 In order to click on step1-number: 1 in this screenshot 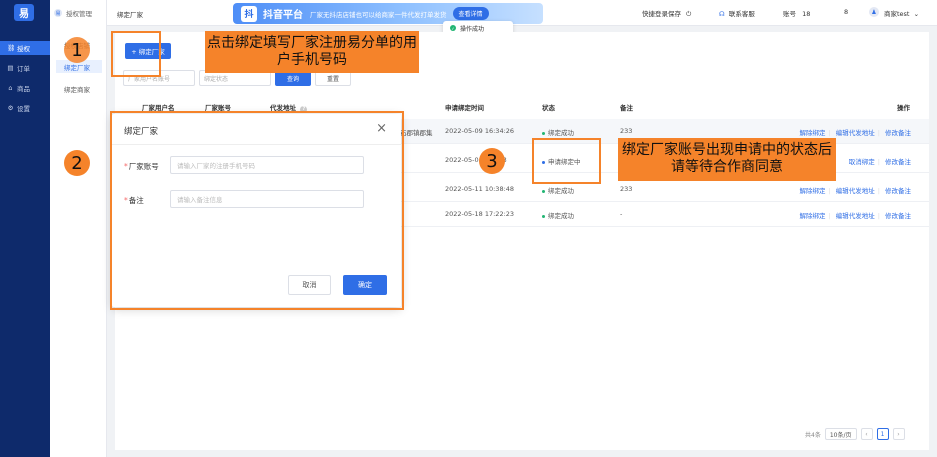, I will do `click(77, 50)`.